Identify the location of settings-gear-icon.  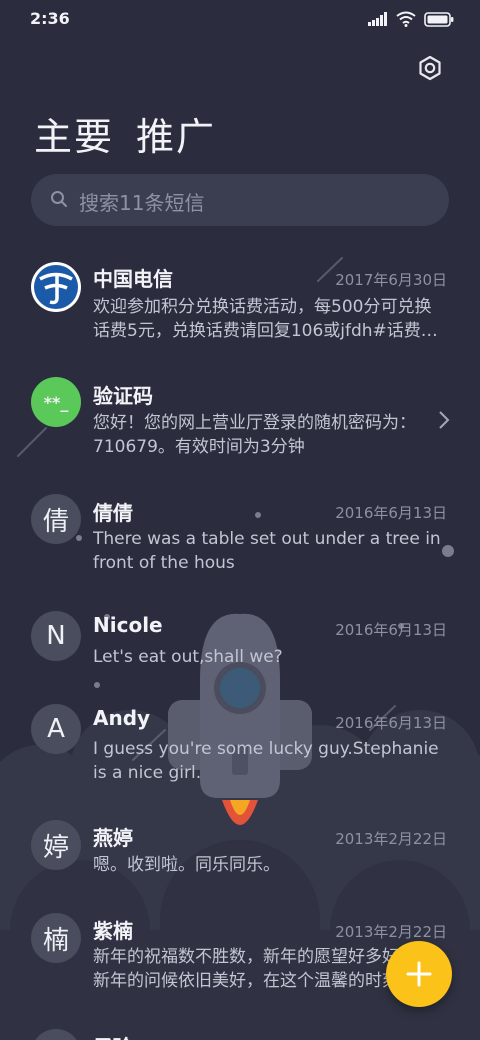
(430, 68).